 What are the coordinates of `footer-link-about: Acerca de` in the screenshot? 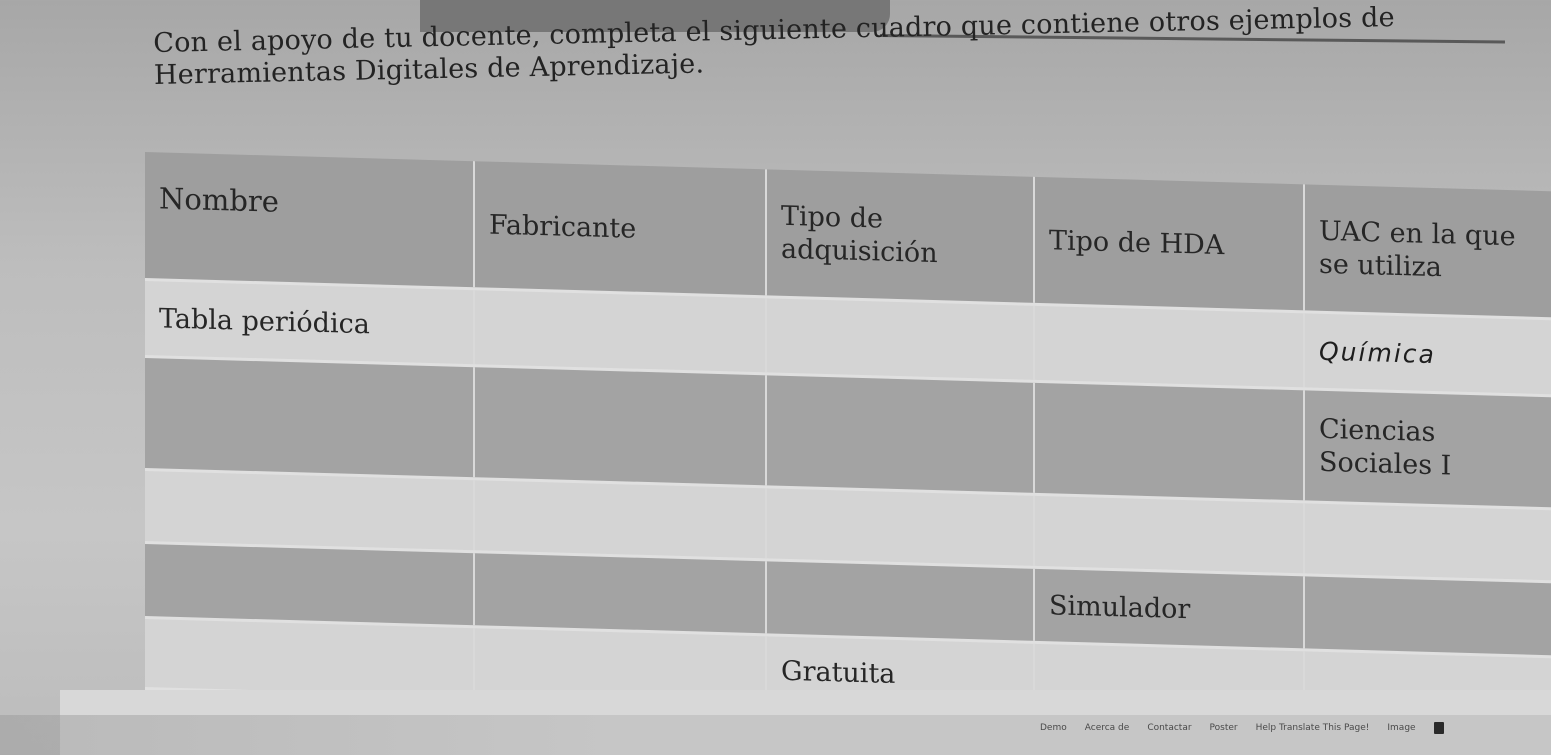 It's located at (1107, 728).